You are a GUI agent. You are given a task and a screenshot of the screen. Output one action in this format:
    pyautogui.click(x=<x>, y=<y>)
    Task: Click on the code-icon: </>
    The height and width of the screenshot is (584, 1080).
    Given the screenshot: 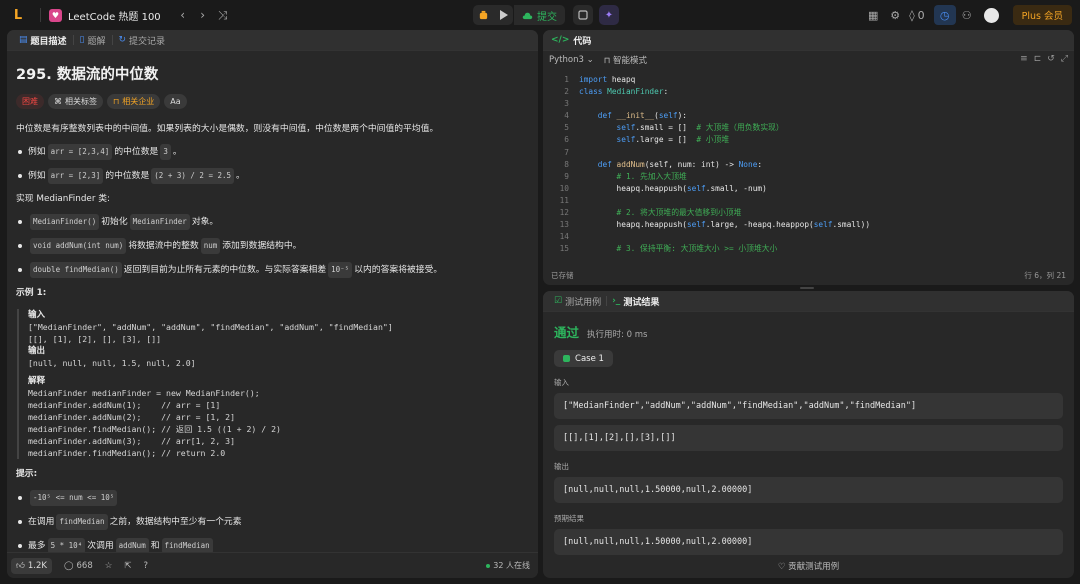 What is the action you would take?
    pyautogui.click(x=560, y=40)
    